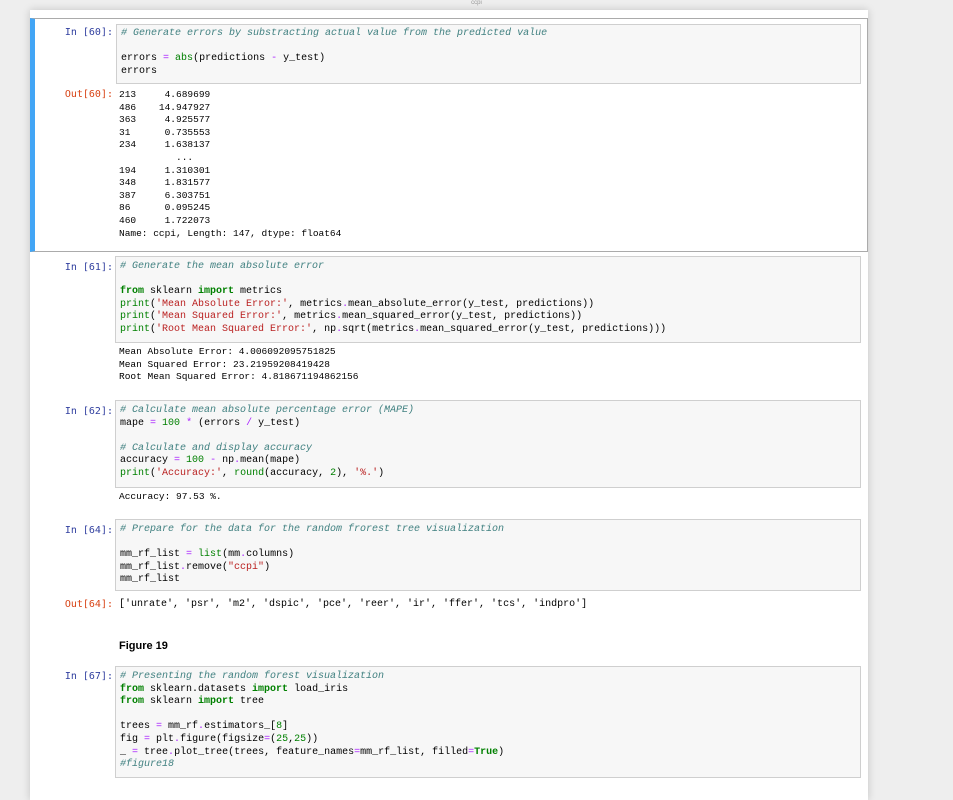 This screenshot has height=800, width=953. What do you see at coordinates (170, 496) in the screenshot?
I see `cell-output: Accuracy: 97.53 %.` at bounding box center [170, 496].